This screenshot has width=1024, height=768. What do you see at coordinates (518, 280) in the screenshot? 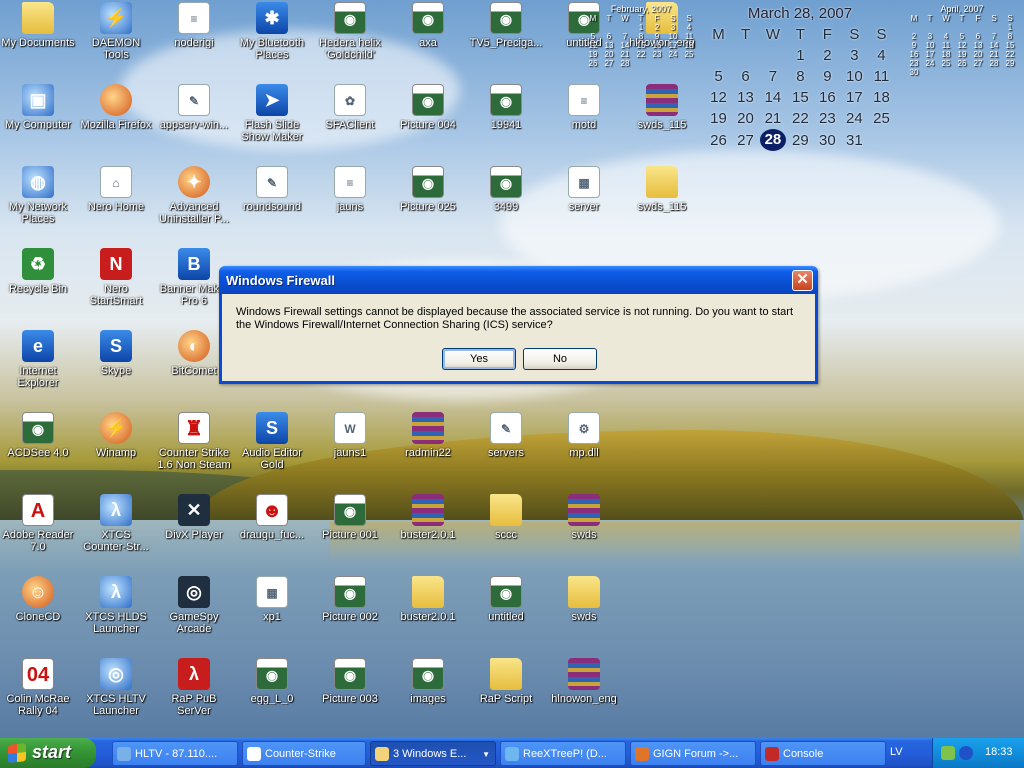
I see `dialog-title-bar: Windows Firewall ✕` at bounding box center [518, 280].